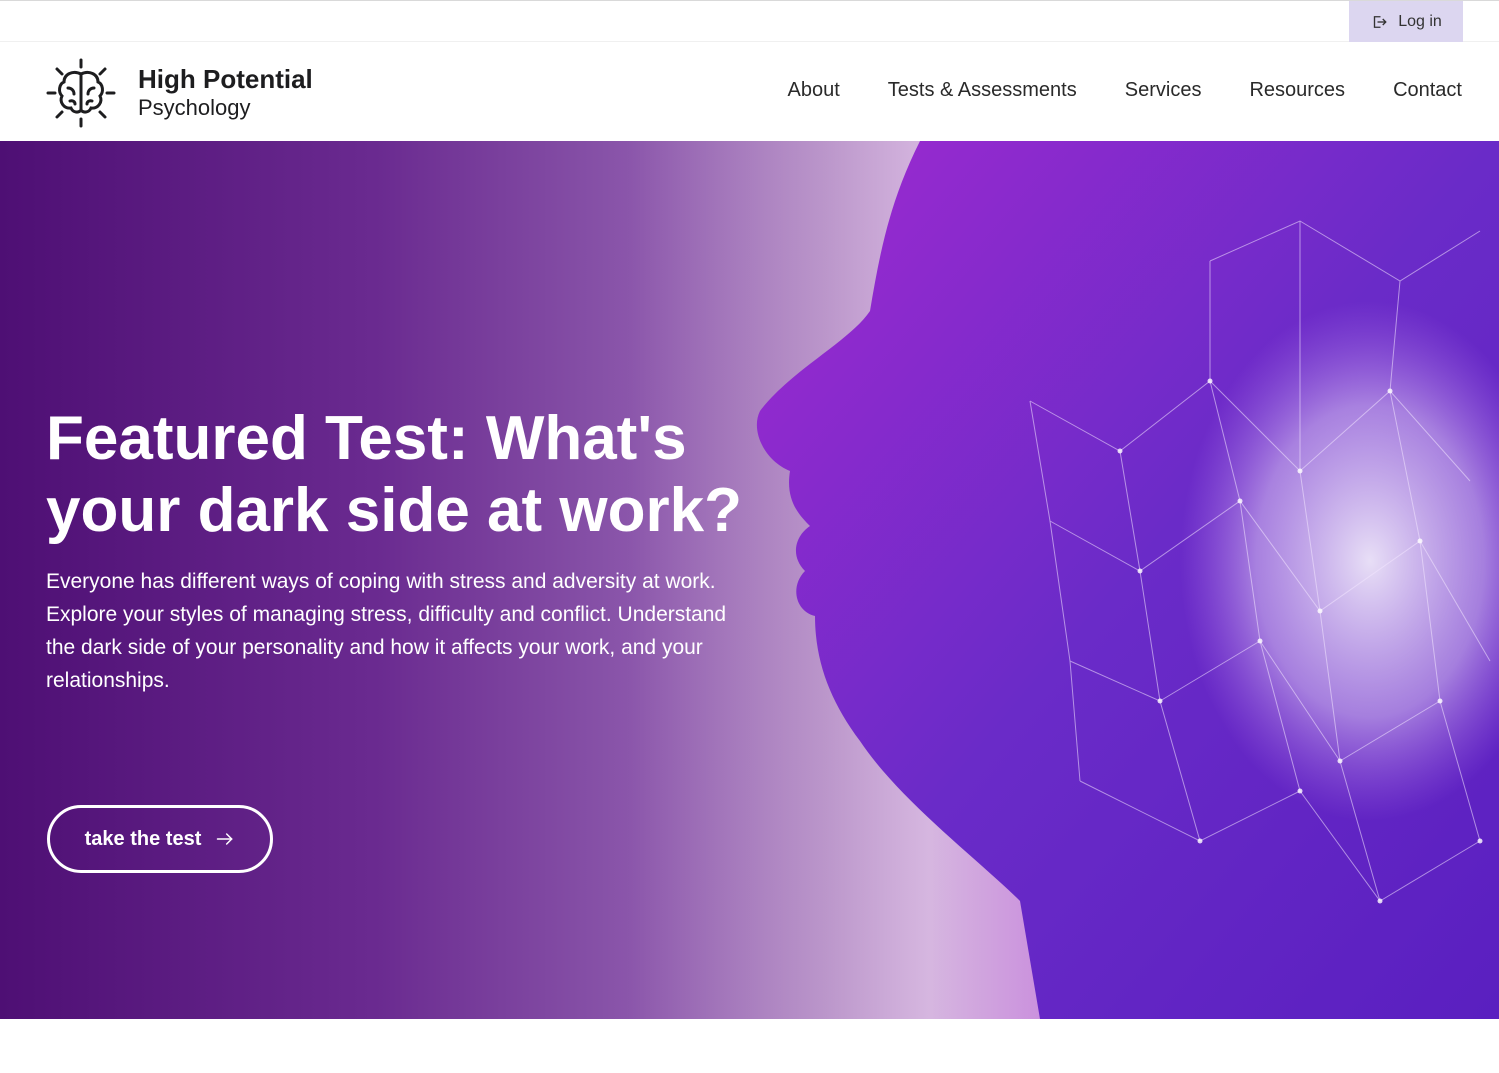 The height and width of the screenshot is (1073, 1499). What do you see at coordinates (749, 21) in the screenshot?
I see `top-bar: Log in` at bounding box center [749, 21].